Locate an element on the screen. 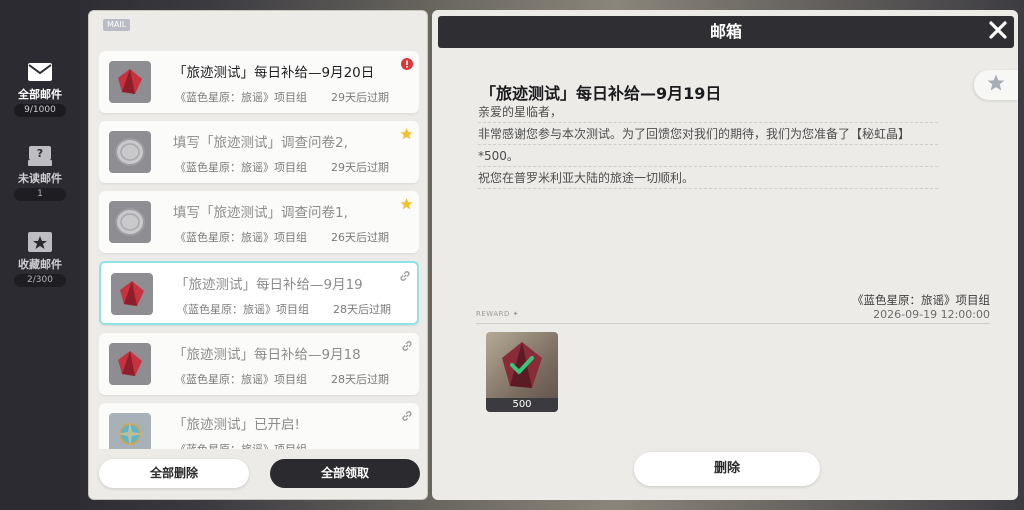  mail-title: 「旅迹测试」已开启! is located at coordinates (236, 425).